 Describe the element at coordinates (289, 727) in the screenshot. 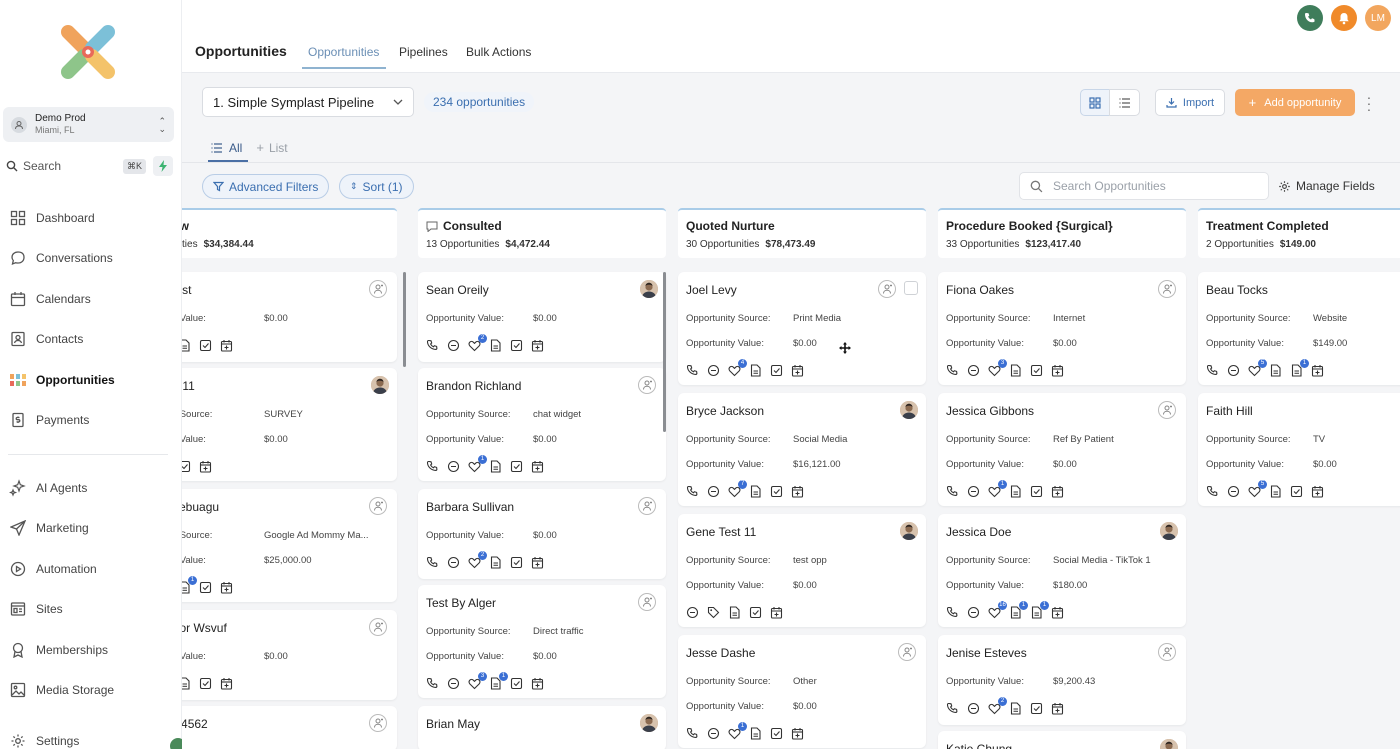

I see `opportunity-card: 354-4562` at that location.